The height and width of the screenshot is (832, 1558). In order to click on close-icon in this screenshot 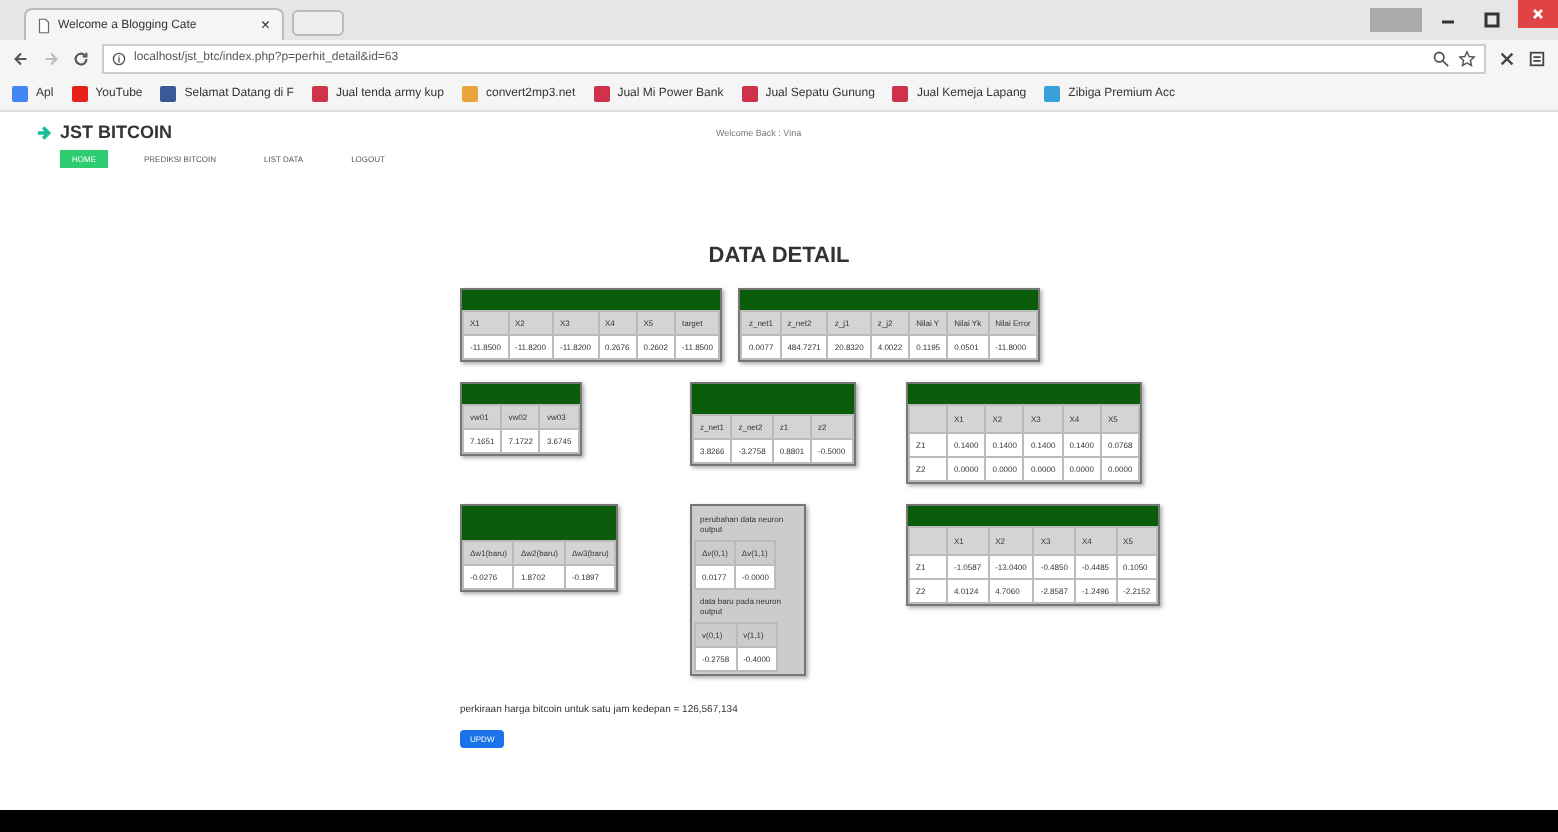, I will do `click(1538, 14)`.